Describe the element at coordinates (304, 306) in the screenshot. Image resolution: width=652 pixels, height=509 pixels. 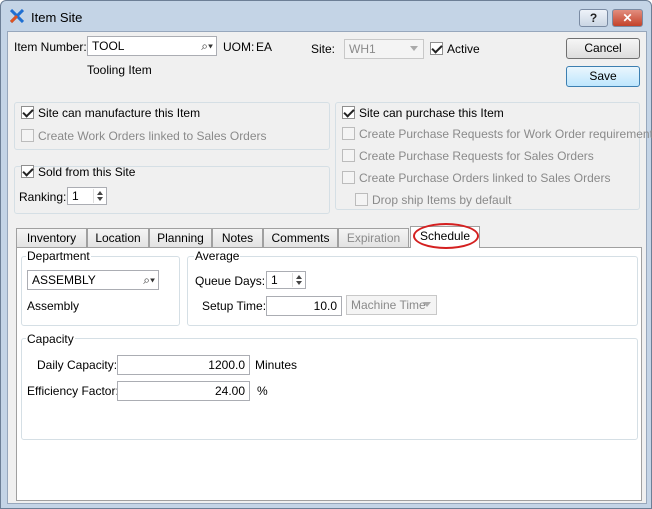
I see `setup-time-input: 10.0` at that location.